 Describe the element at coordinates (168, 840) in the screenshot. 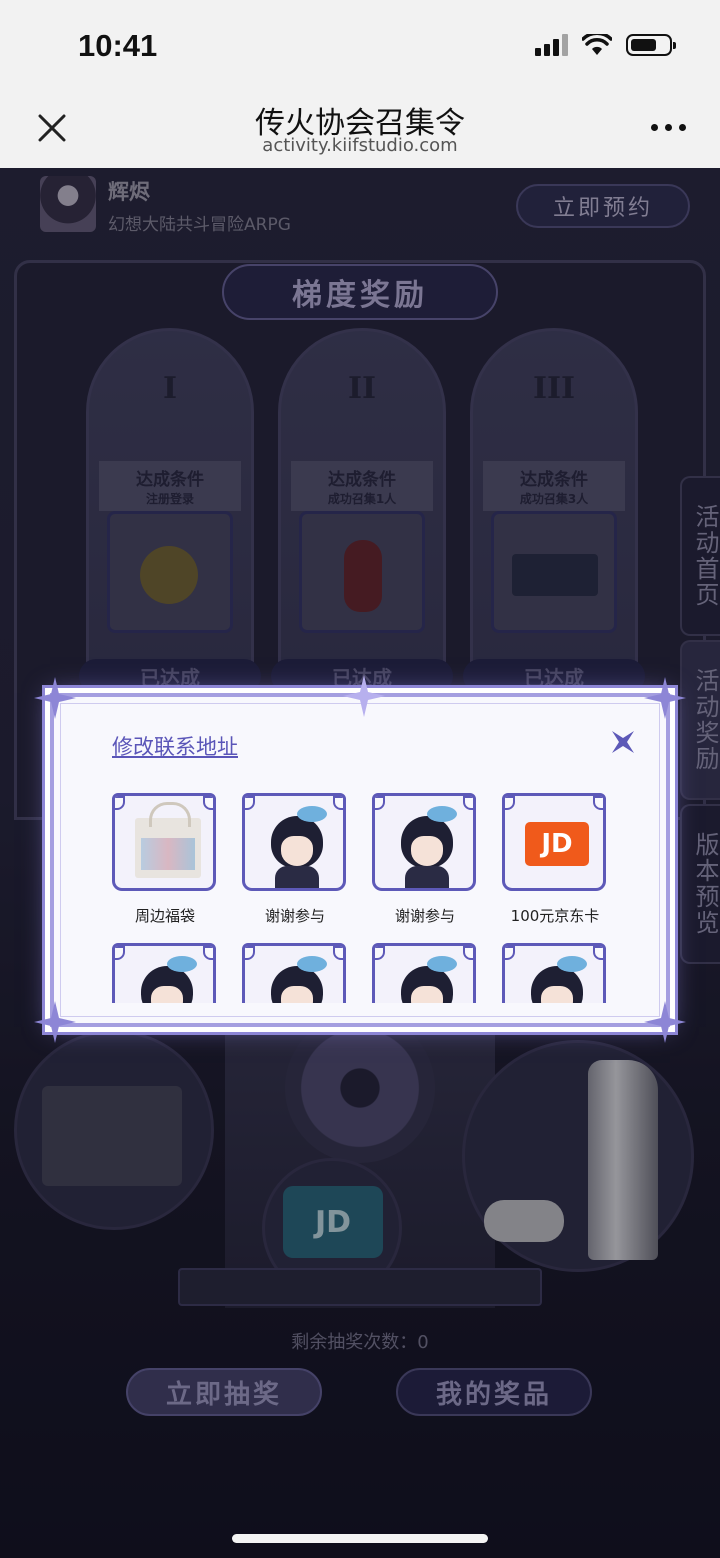

I see `tote-bag-icon` at that location.